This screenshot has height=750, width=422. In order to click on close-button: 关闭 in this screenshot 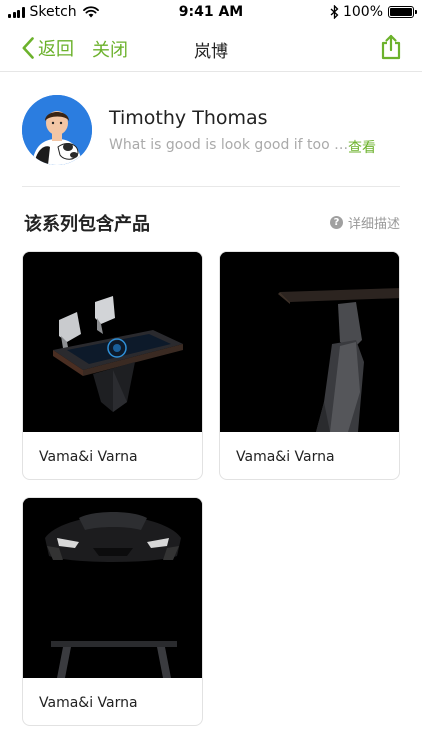, I will do `click(110, 49)`.